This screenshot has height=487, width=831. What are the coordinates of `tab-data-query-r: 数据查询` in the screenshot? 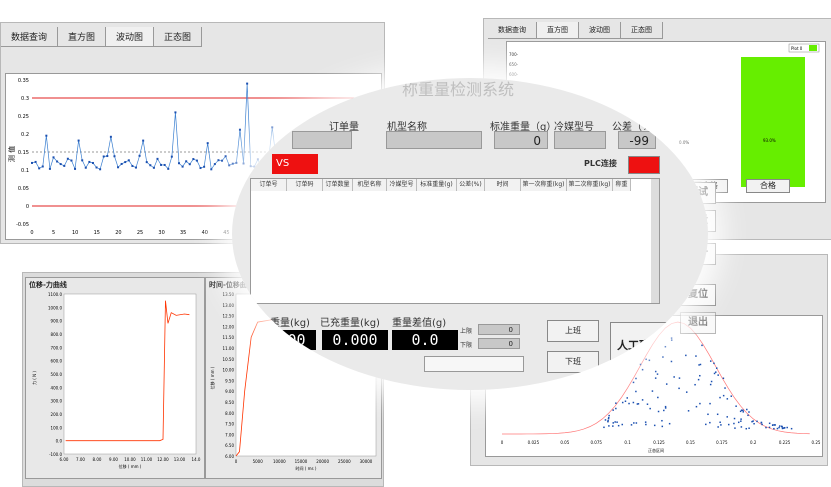 It's located at (512, 30).